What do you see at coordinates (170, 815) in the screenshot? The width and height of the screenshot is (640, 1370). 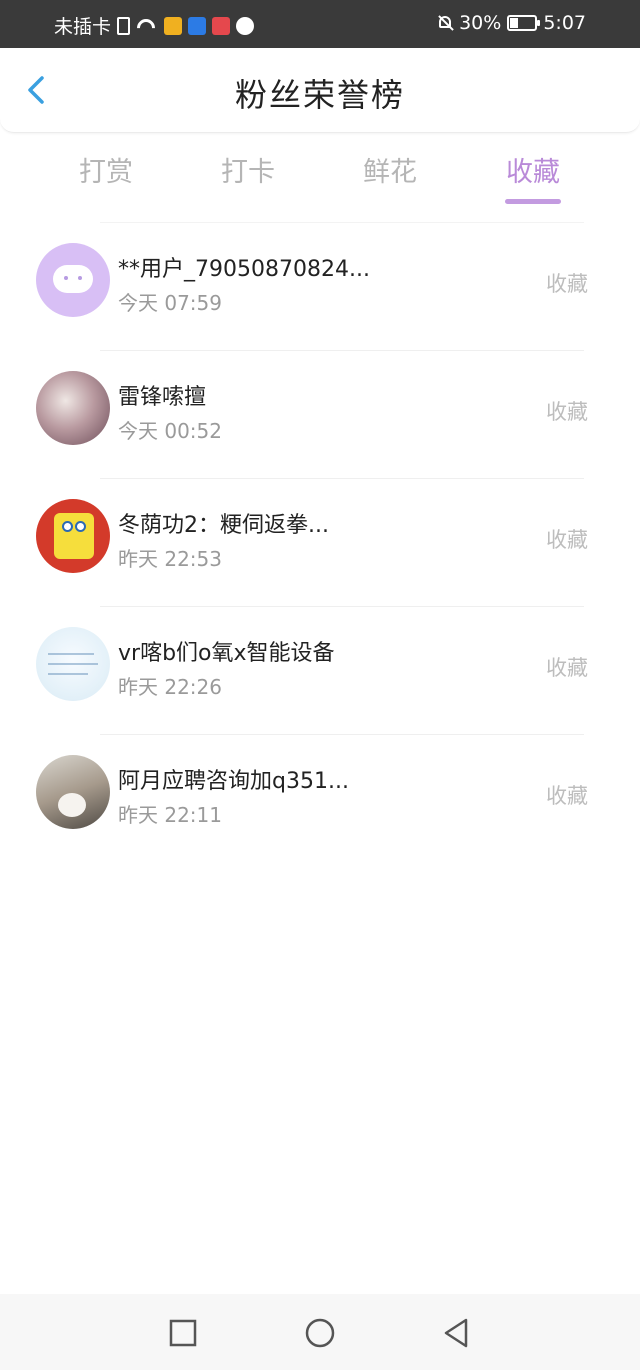 I see `timestamp: 昨天 22:11` at bounding box center [170, 815].